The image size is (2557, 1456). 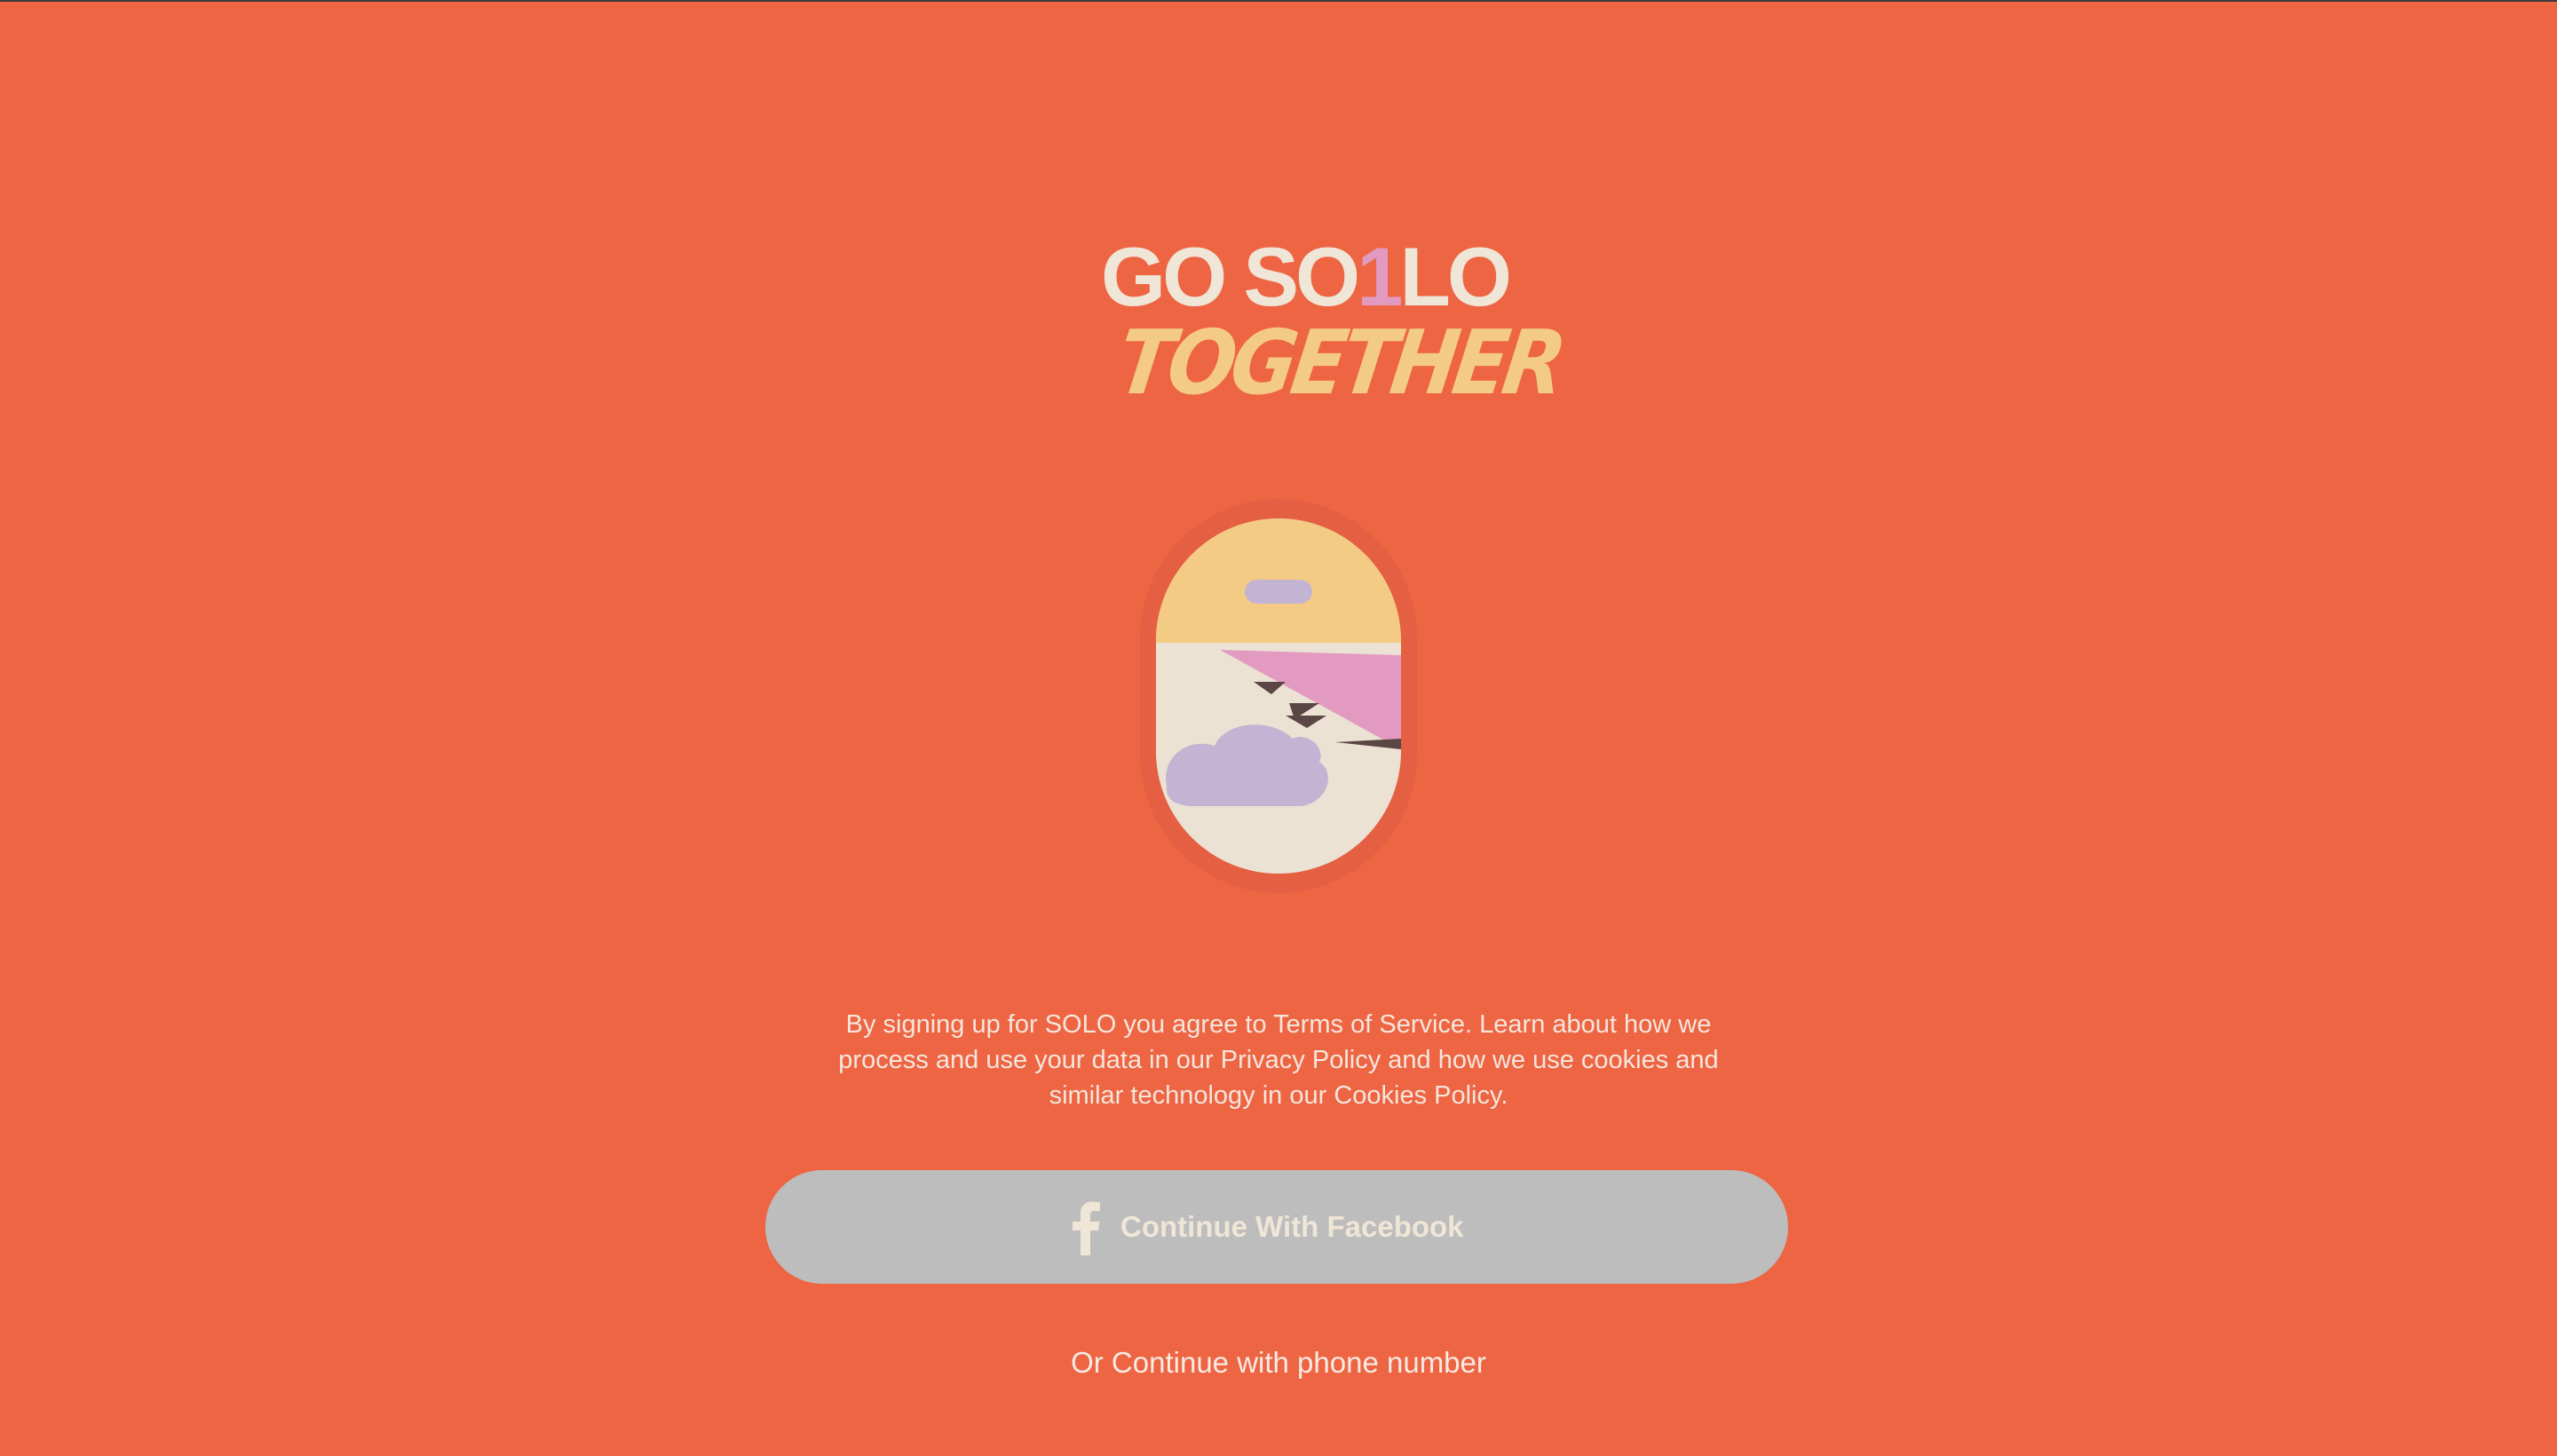 I want to click on top-border, so click(x=1278, y=1).